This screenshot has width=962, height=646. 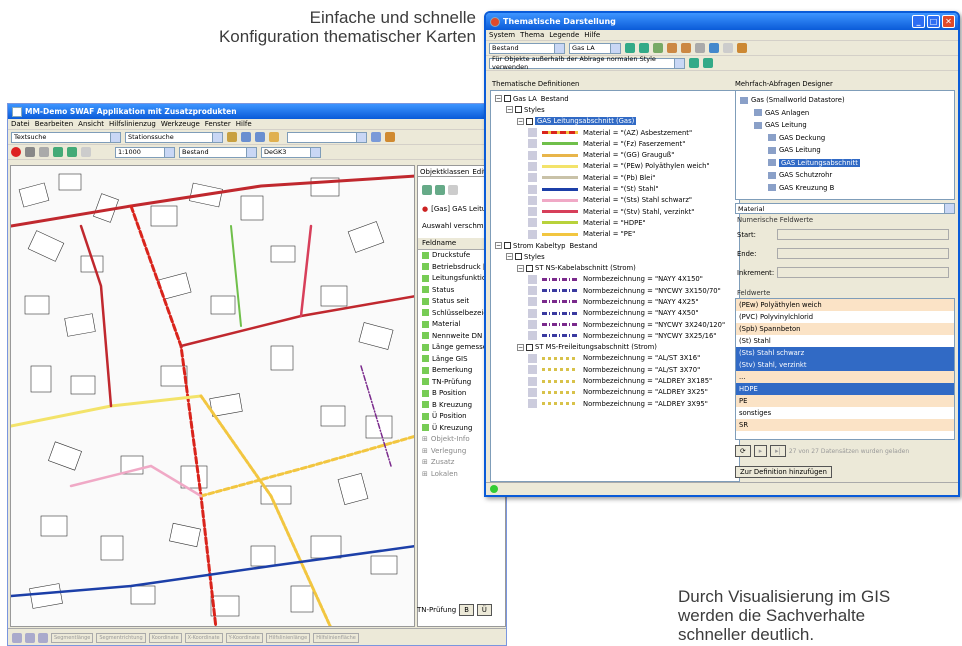 I want to click on layer-icon, so click(x=390, y=137).